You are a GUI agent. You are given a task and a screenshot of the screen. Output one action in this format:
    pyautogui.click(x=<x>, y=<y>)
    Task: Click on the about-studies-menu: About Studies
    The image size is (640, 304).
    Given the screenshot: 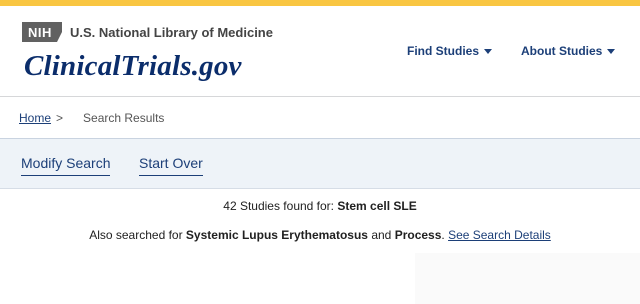 What is the action you would take?
    pyautogui.click(x=568, y=51)
    